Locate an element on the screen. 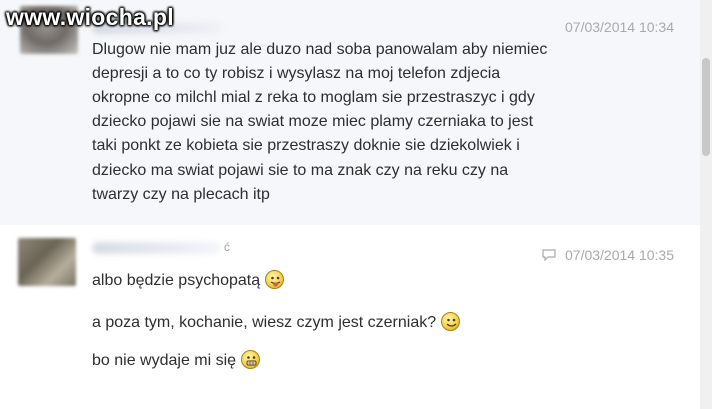  reply-icon is located at coordinates (549, 255).